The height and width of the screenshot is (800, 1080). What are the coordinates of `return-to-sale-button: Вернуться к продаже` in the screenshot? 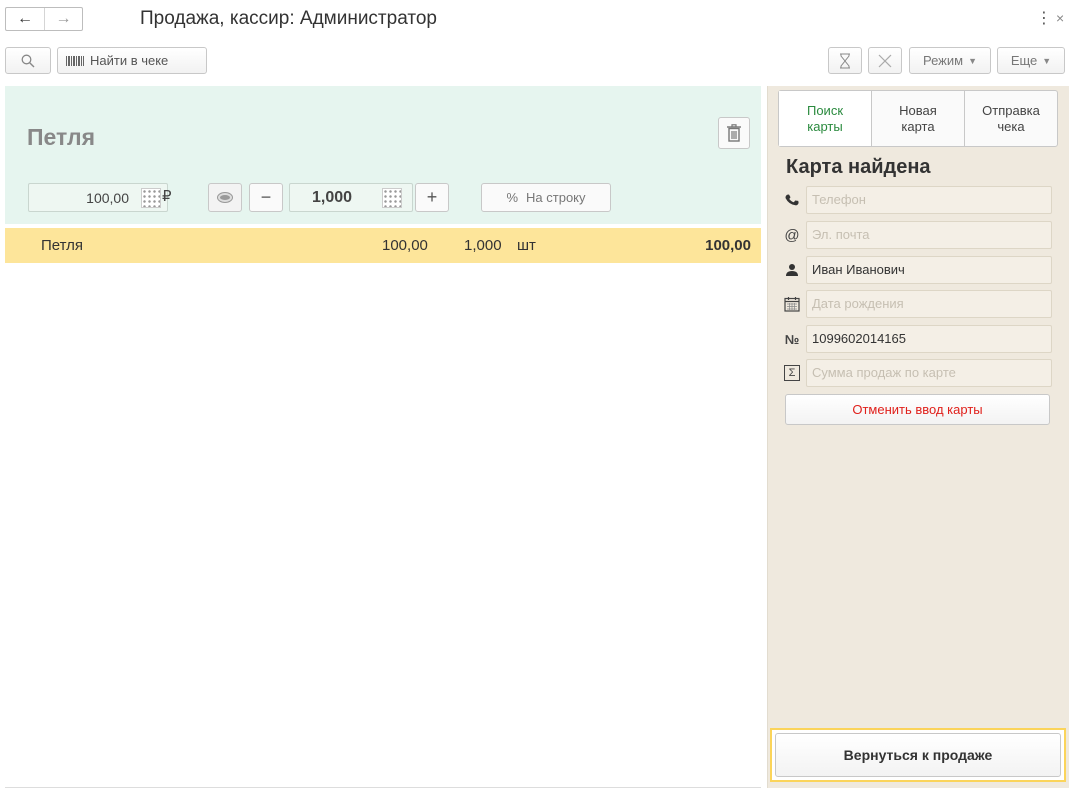 It's located at (918, 755).